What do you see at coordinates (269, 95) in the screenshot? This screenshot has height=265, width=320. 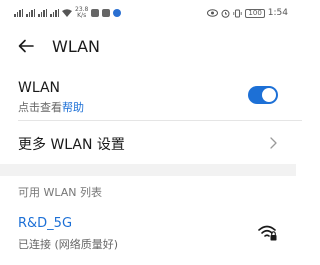 I see `toggle-knob` at bounding box center [269, 95].